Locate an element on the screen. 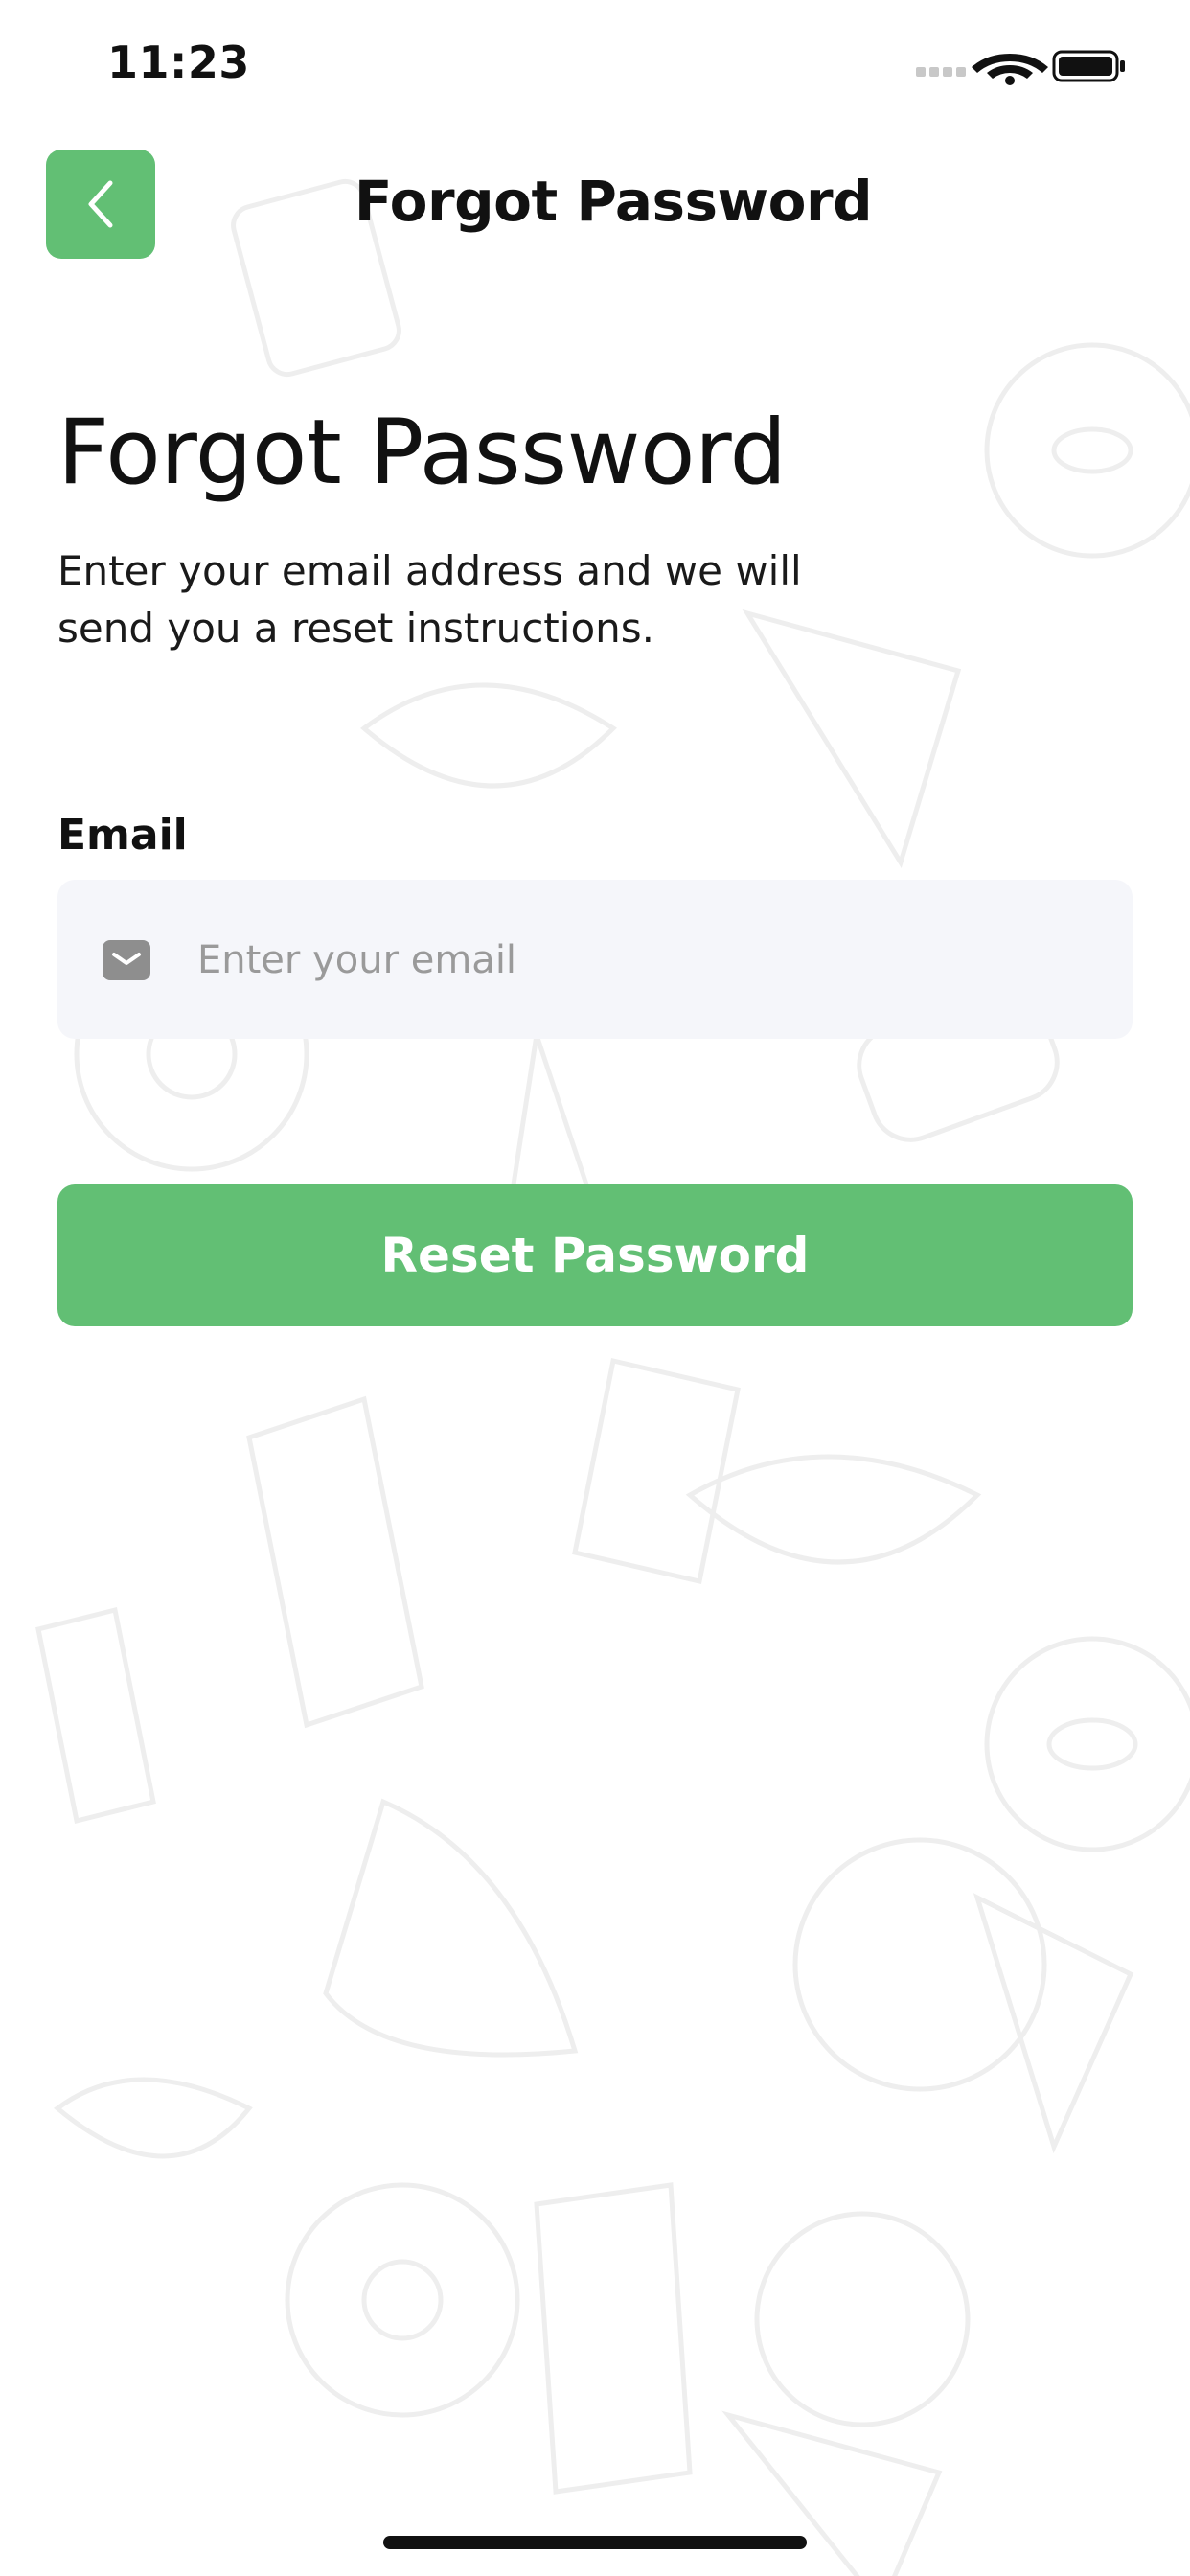 The height and width of the screenshot is (2576, 1190). subtitle-line-2: send you a reset instructions. is located at coordinates (356, 628).